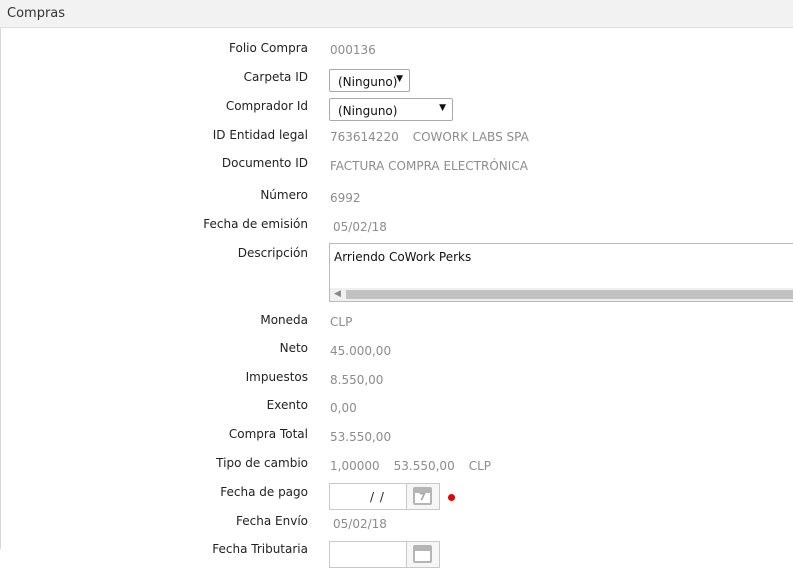 The height and width of the screenshot is (568, 793). I want to click on carpeta-id-label: Carpeta ID, so click(275, 77).